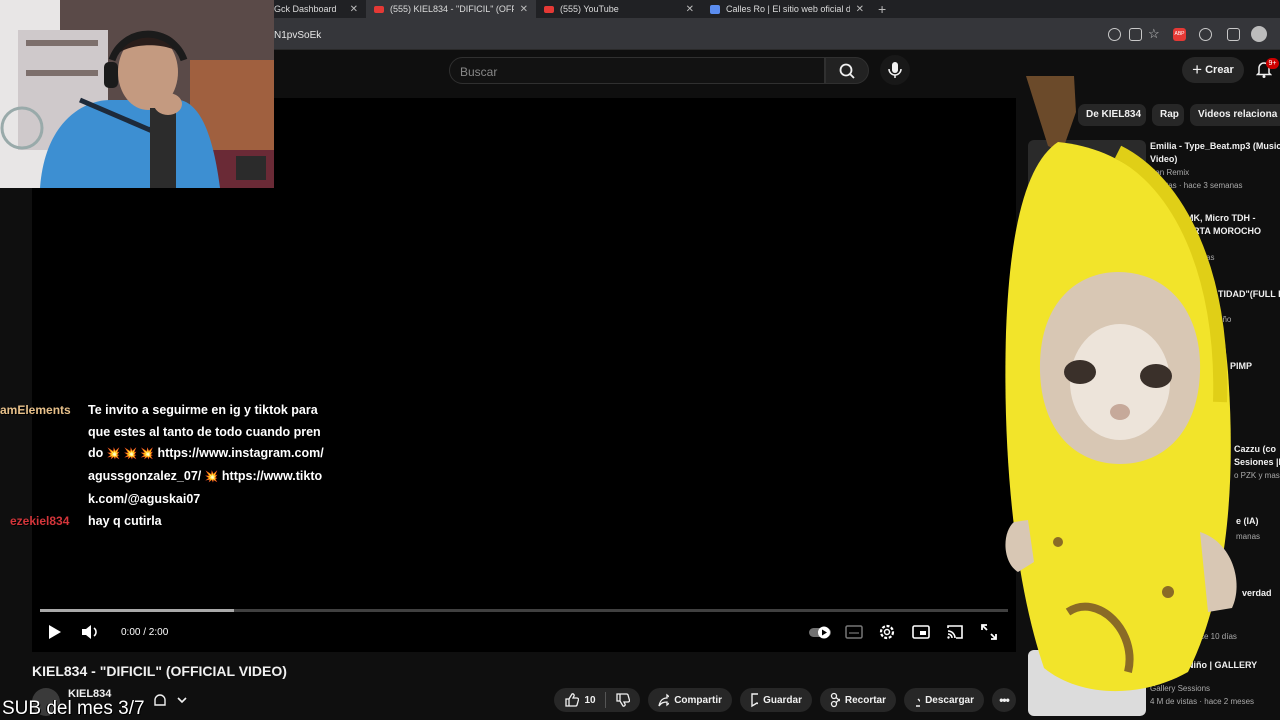 This screenshot has height=720, width=1280. I want to click on extension-icon, so click(1205, 34).